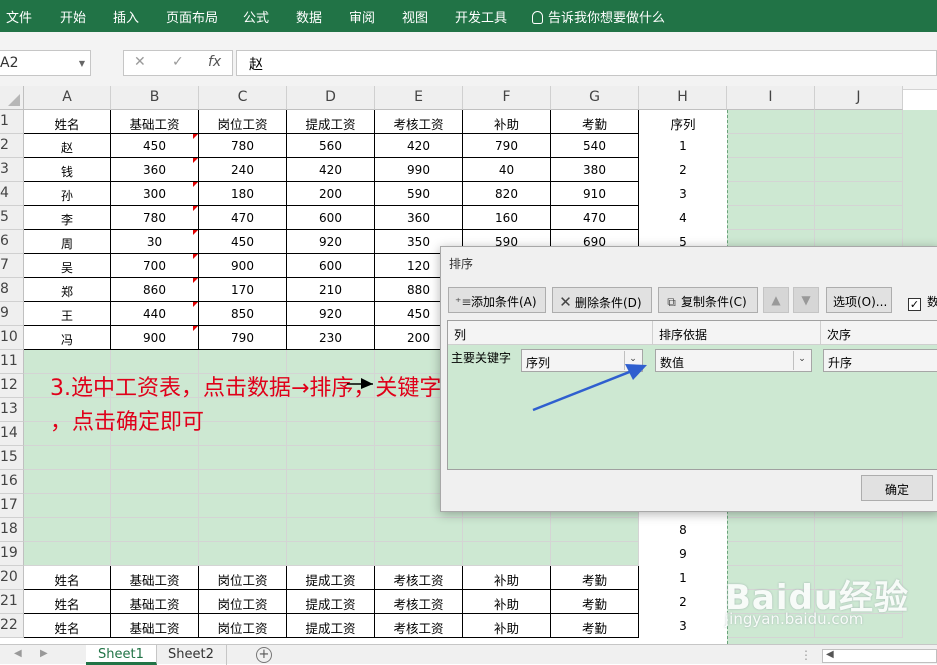 The height and width of the screenshot is (665, 937). Describe the element at coordinates (126, 16) in the screenshot. I see `tab-insert: 插入` at that location.